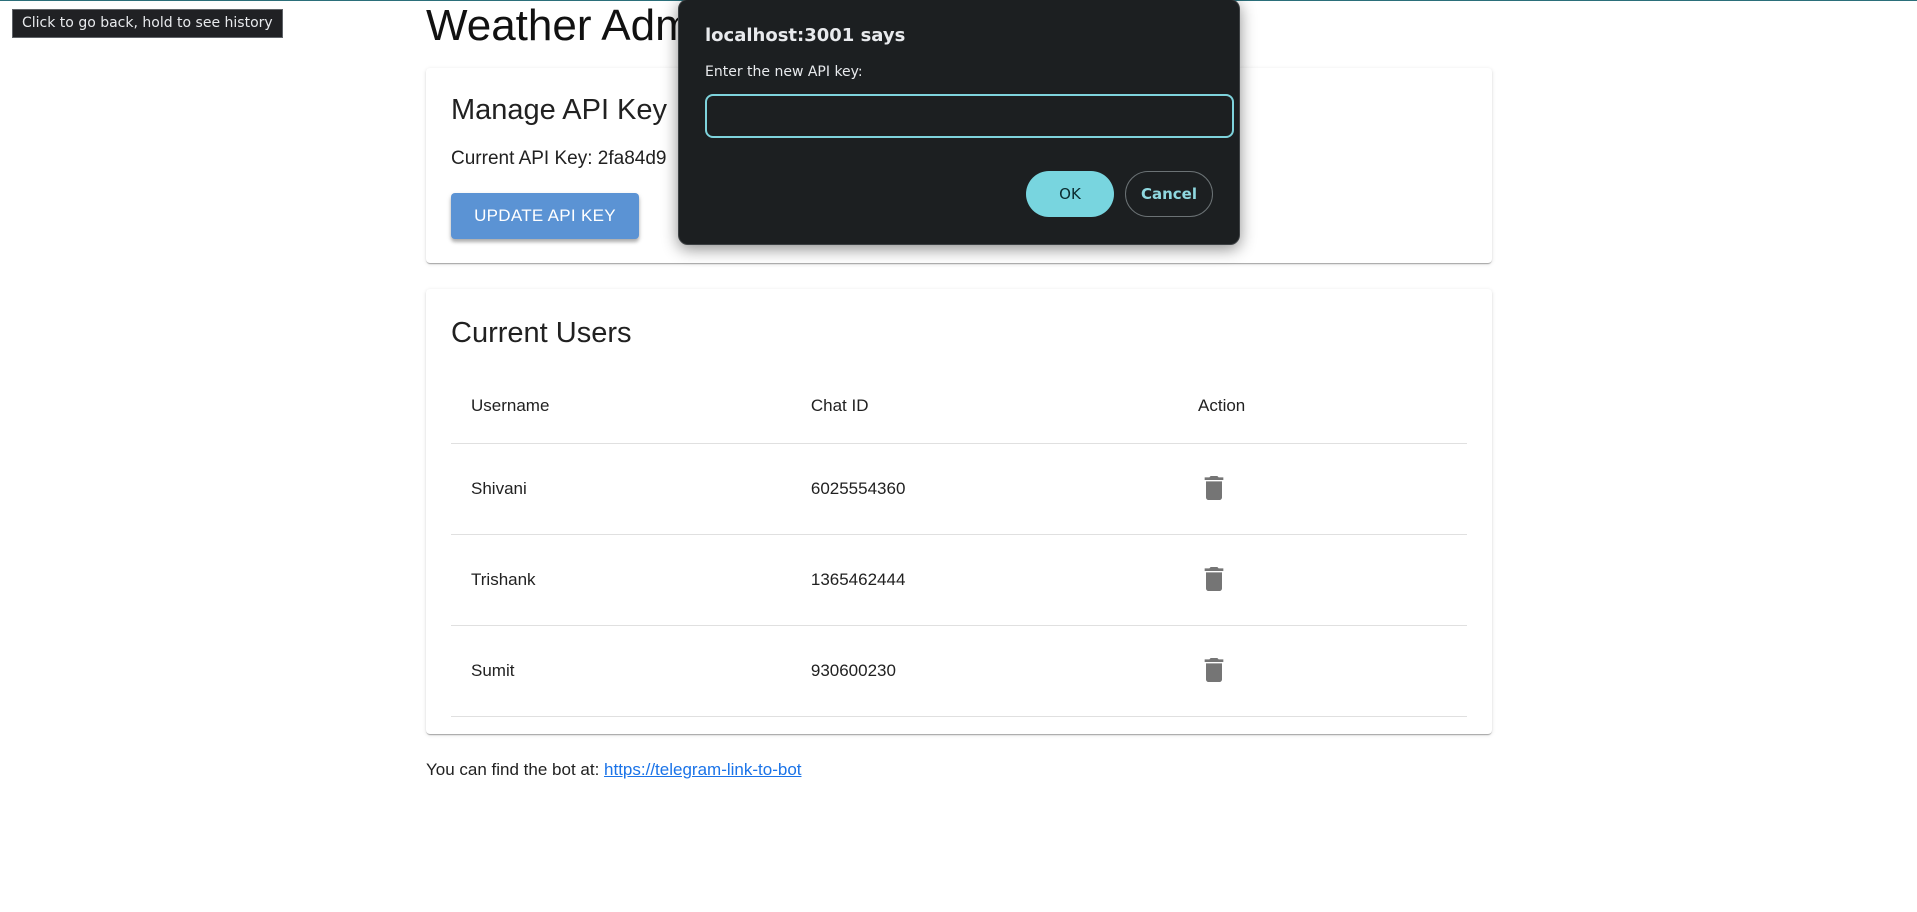 Image resolution: width=1917 pixels, height=912 pixels. I want to click on cell-username: Shivani, so click(621, 489).